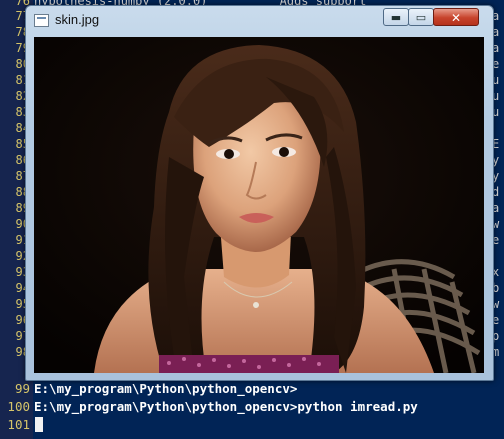 This screenshot has height=439, width=504. What do you see at coordinates (456, 17) in the screenshot?
I see `close-button: ✕` at bounding box center [456, 17].